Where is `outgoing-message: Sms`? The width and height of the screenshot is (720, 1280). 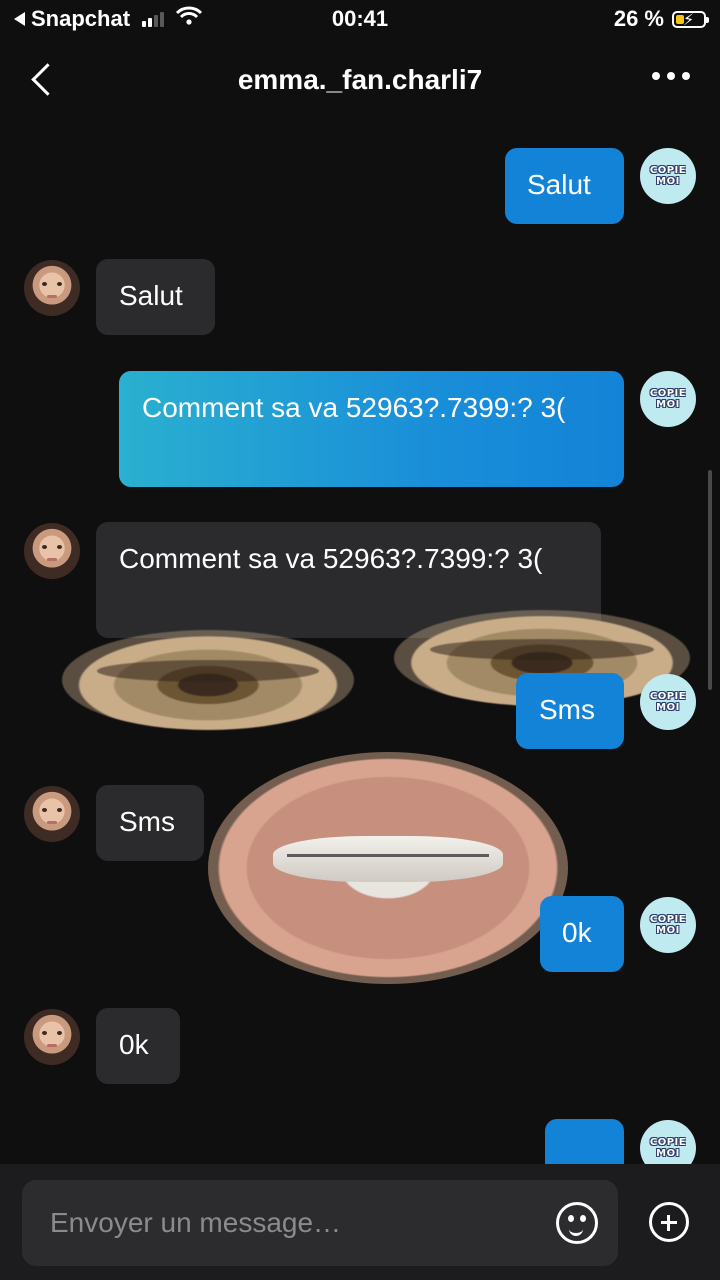
outgoing-message: Sms is located at coordinates (570, 711).